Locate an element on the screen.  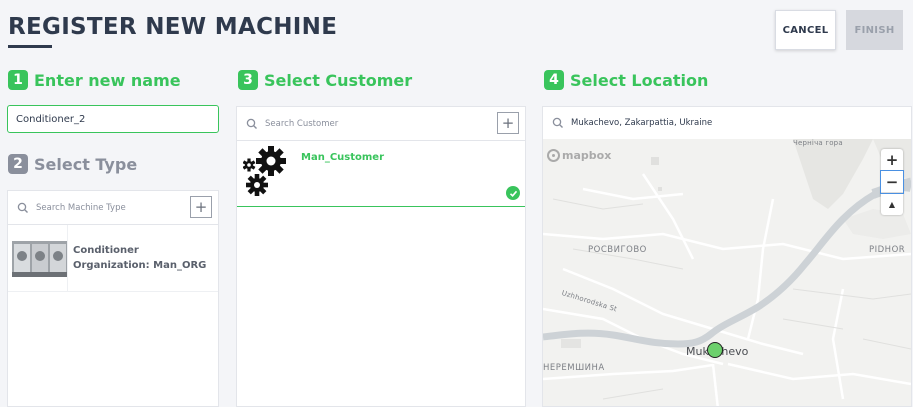
step-2-label: Select Type is located at coordinates (86, 164).